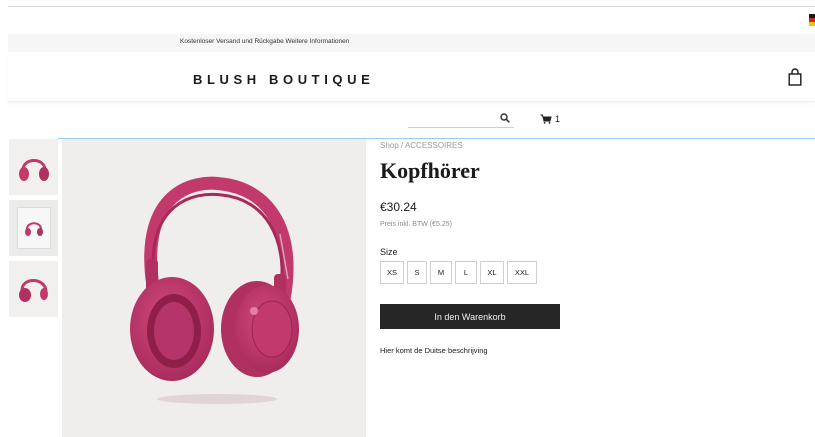 The width and height of the screenshot is (815, 437). What do you see at coordinates (795, 77) in the screenshot?
I see `shopping-bag-icon` at bounding box center [795, 77].